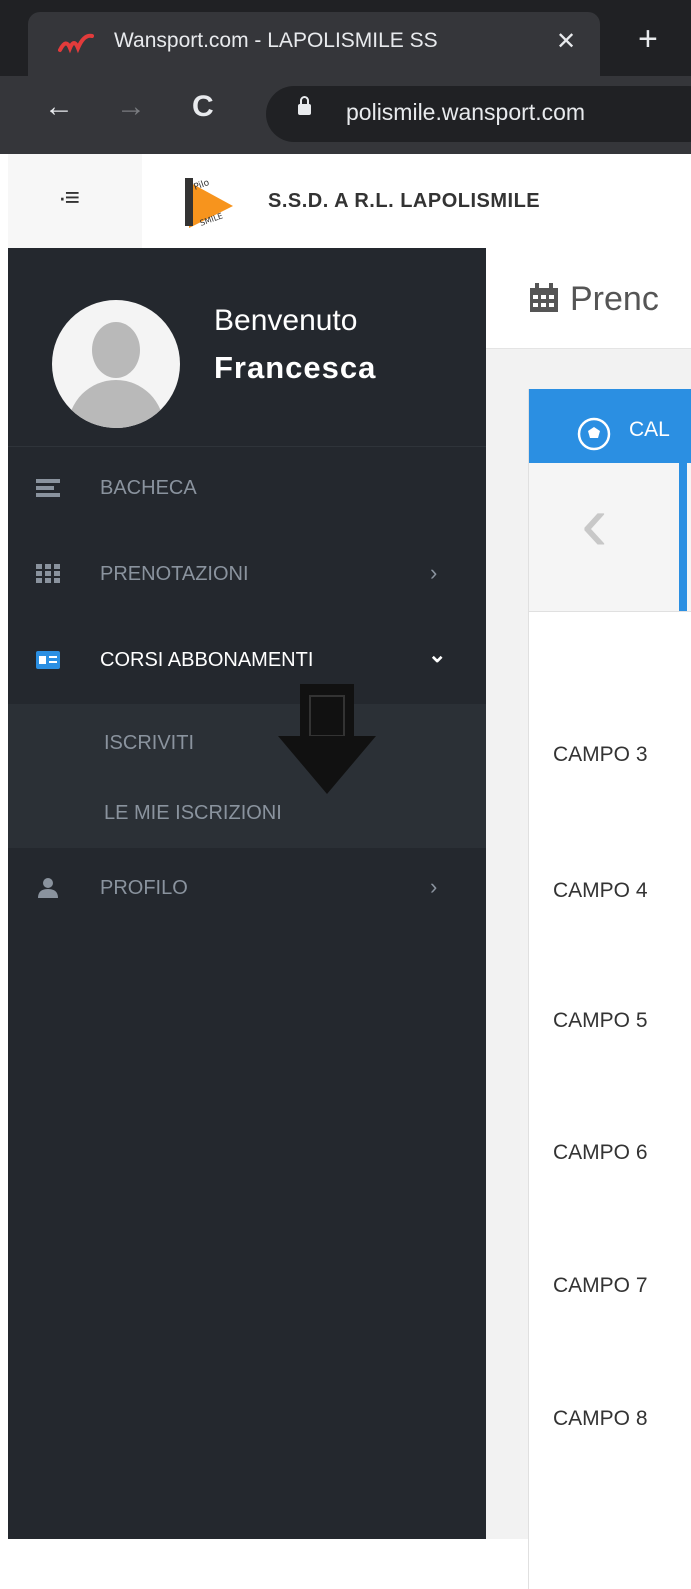 The width and height of the screenshot is (691, 1589). What do you see at coordinates (404, 201) in the screenshot?
I see `brand-name: S.S.D. A R.L. LAPOLISMILE` at bounding box center [404, 201].